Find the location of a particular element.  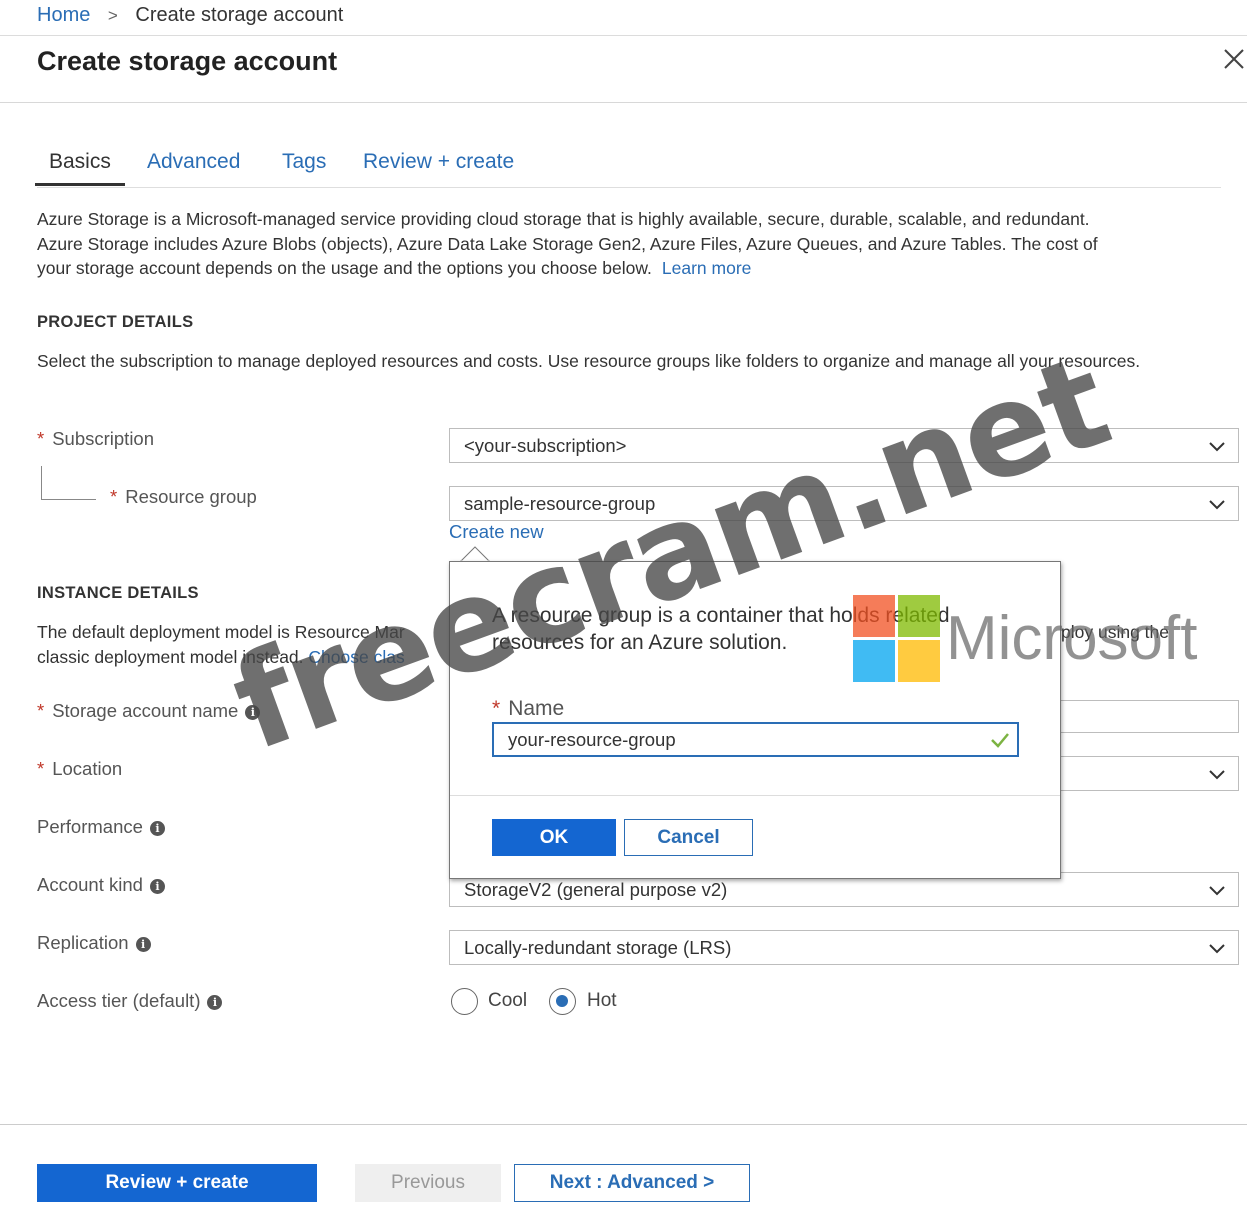

access-tier-label: Access tier (default) i is located at coordinates (130, 1001).